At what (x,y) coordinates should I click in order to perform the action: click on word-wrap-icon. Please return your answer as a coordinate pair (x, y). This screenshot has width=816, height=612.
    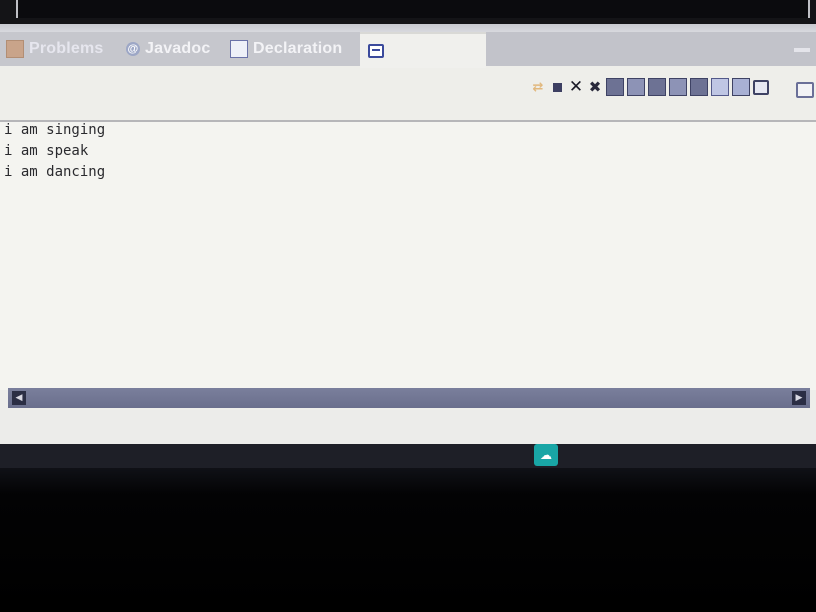
    Looking at the image, I should click on (657, 87).